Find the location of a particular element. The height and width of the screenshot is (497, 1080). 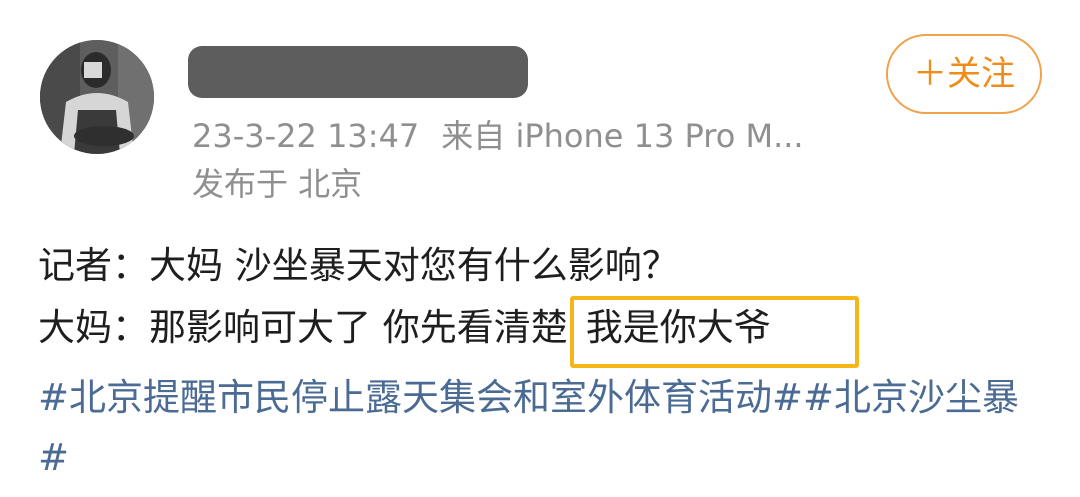

post-line-auntie: 大妈：那影响可大了 你先看清楚 我是你大爷 is located at coordinates (543, 332).